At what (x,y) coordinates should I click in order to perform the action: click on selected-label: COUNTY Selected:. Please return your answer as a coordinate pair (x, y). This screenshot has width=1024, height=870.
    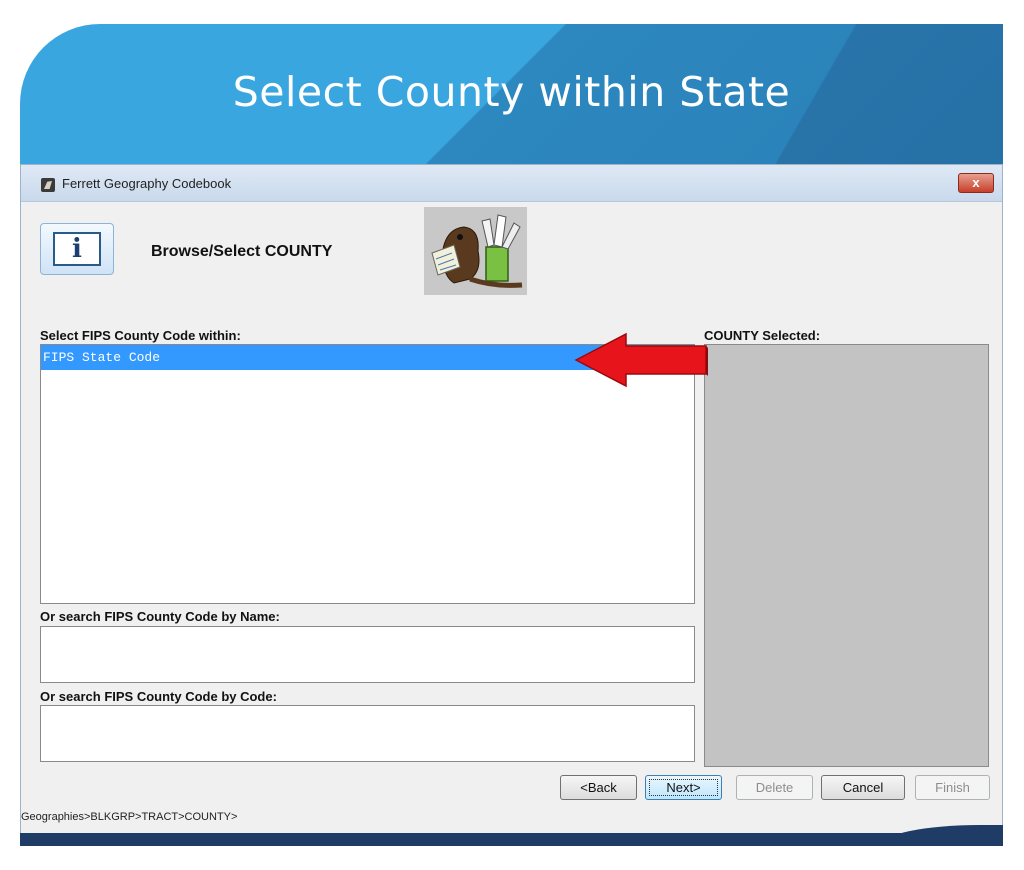
    Looking at the image, I should click on (762, 335).